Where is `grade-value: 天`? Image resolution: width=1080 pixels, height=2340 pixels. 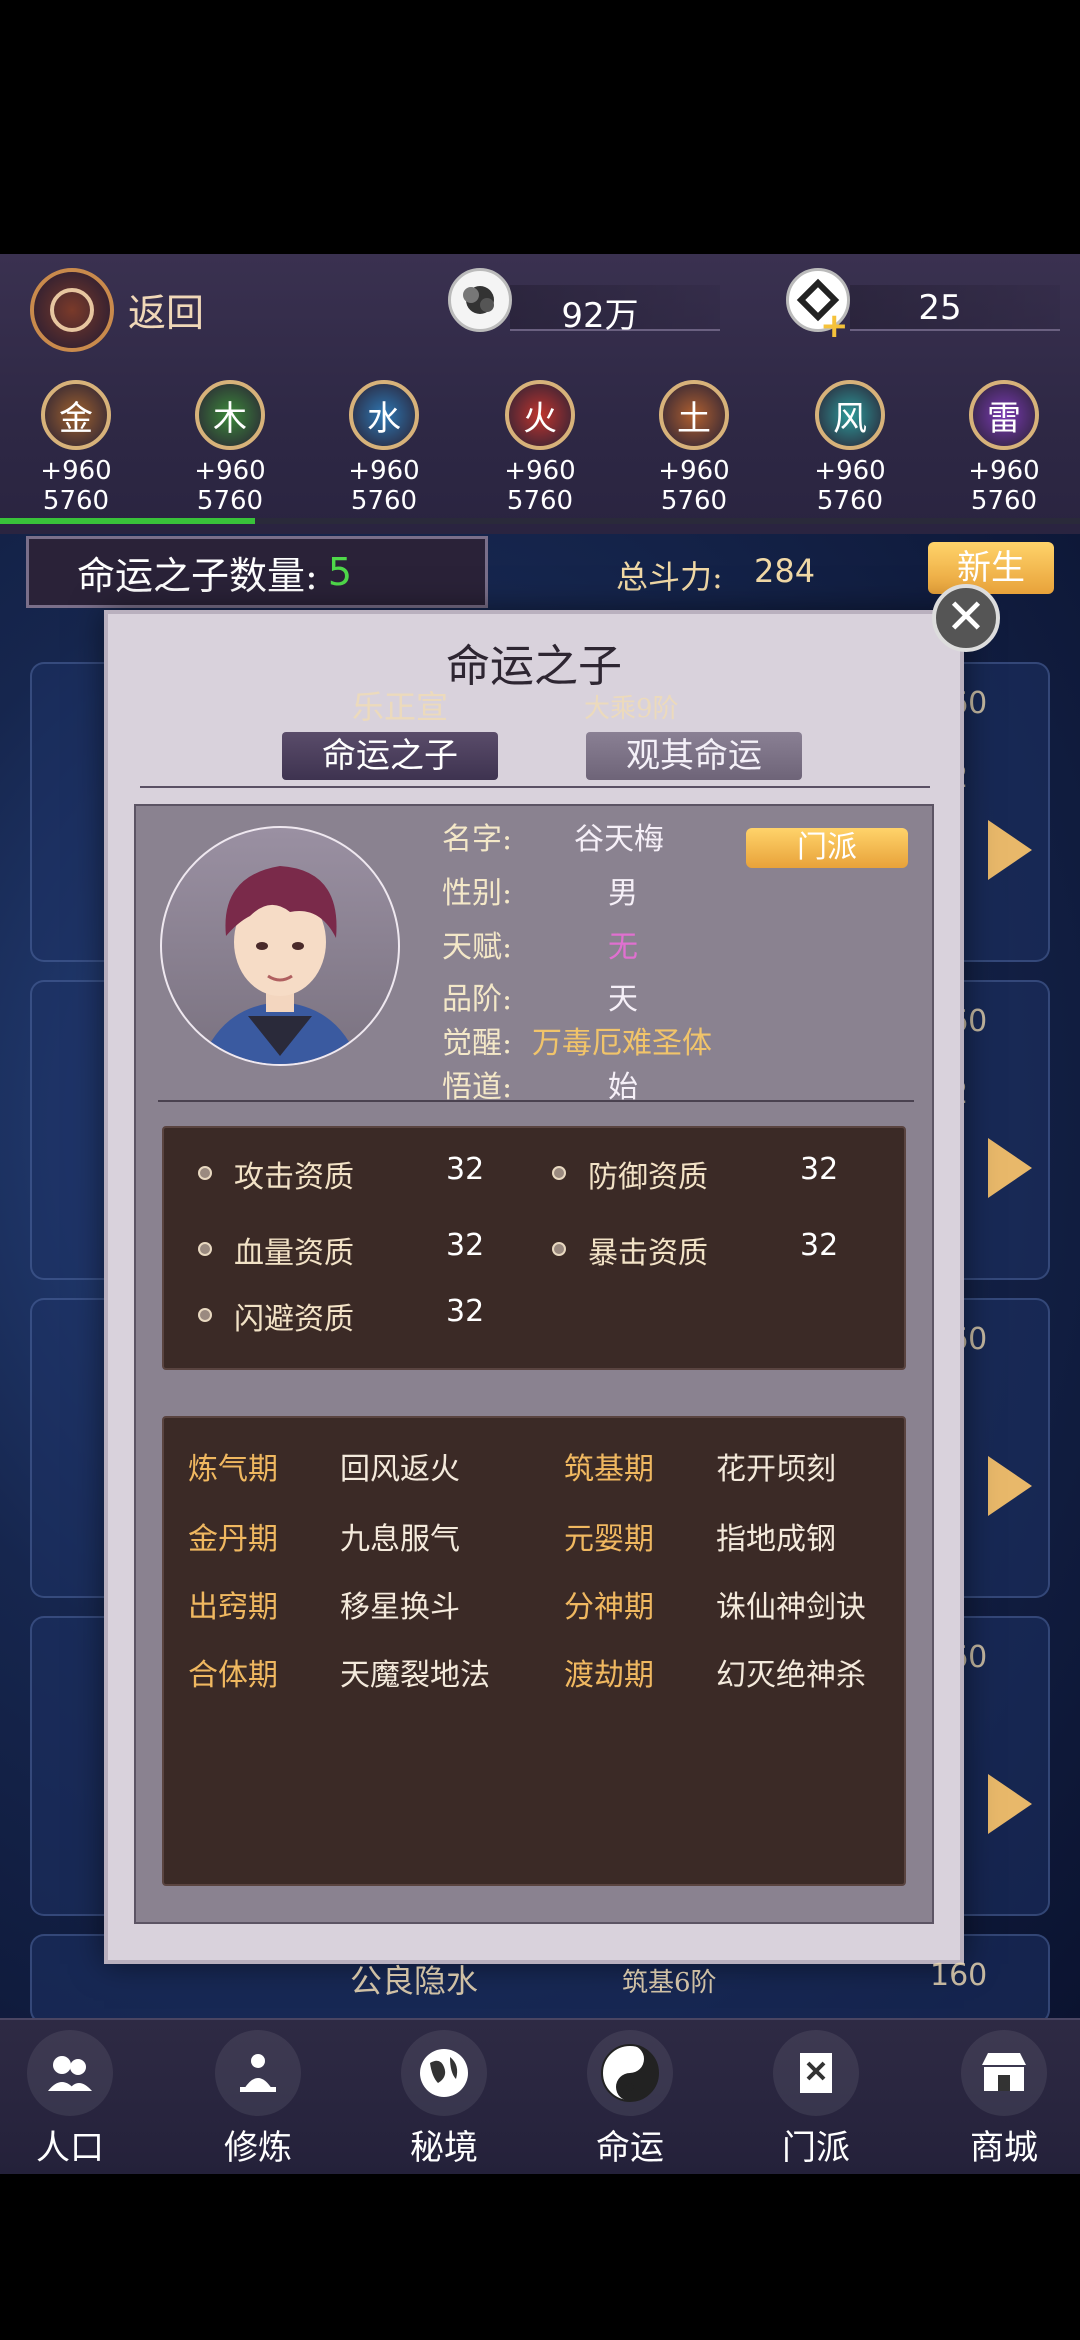 grade-value: 天 is located at coordinates (623, 999).